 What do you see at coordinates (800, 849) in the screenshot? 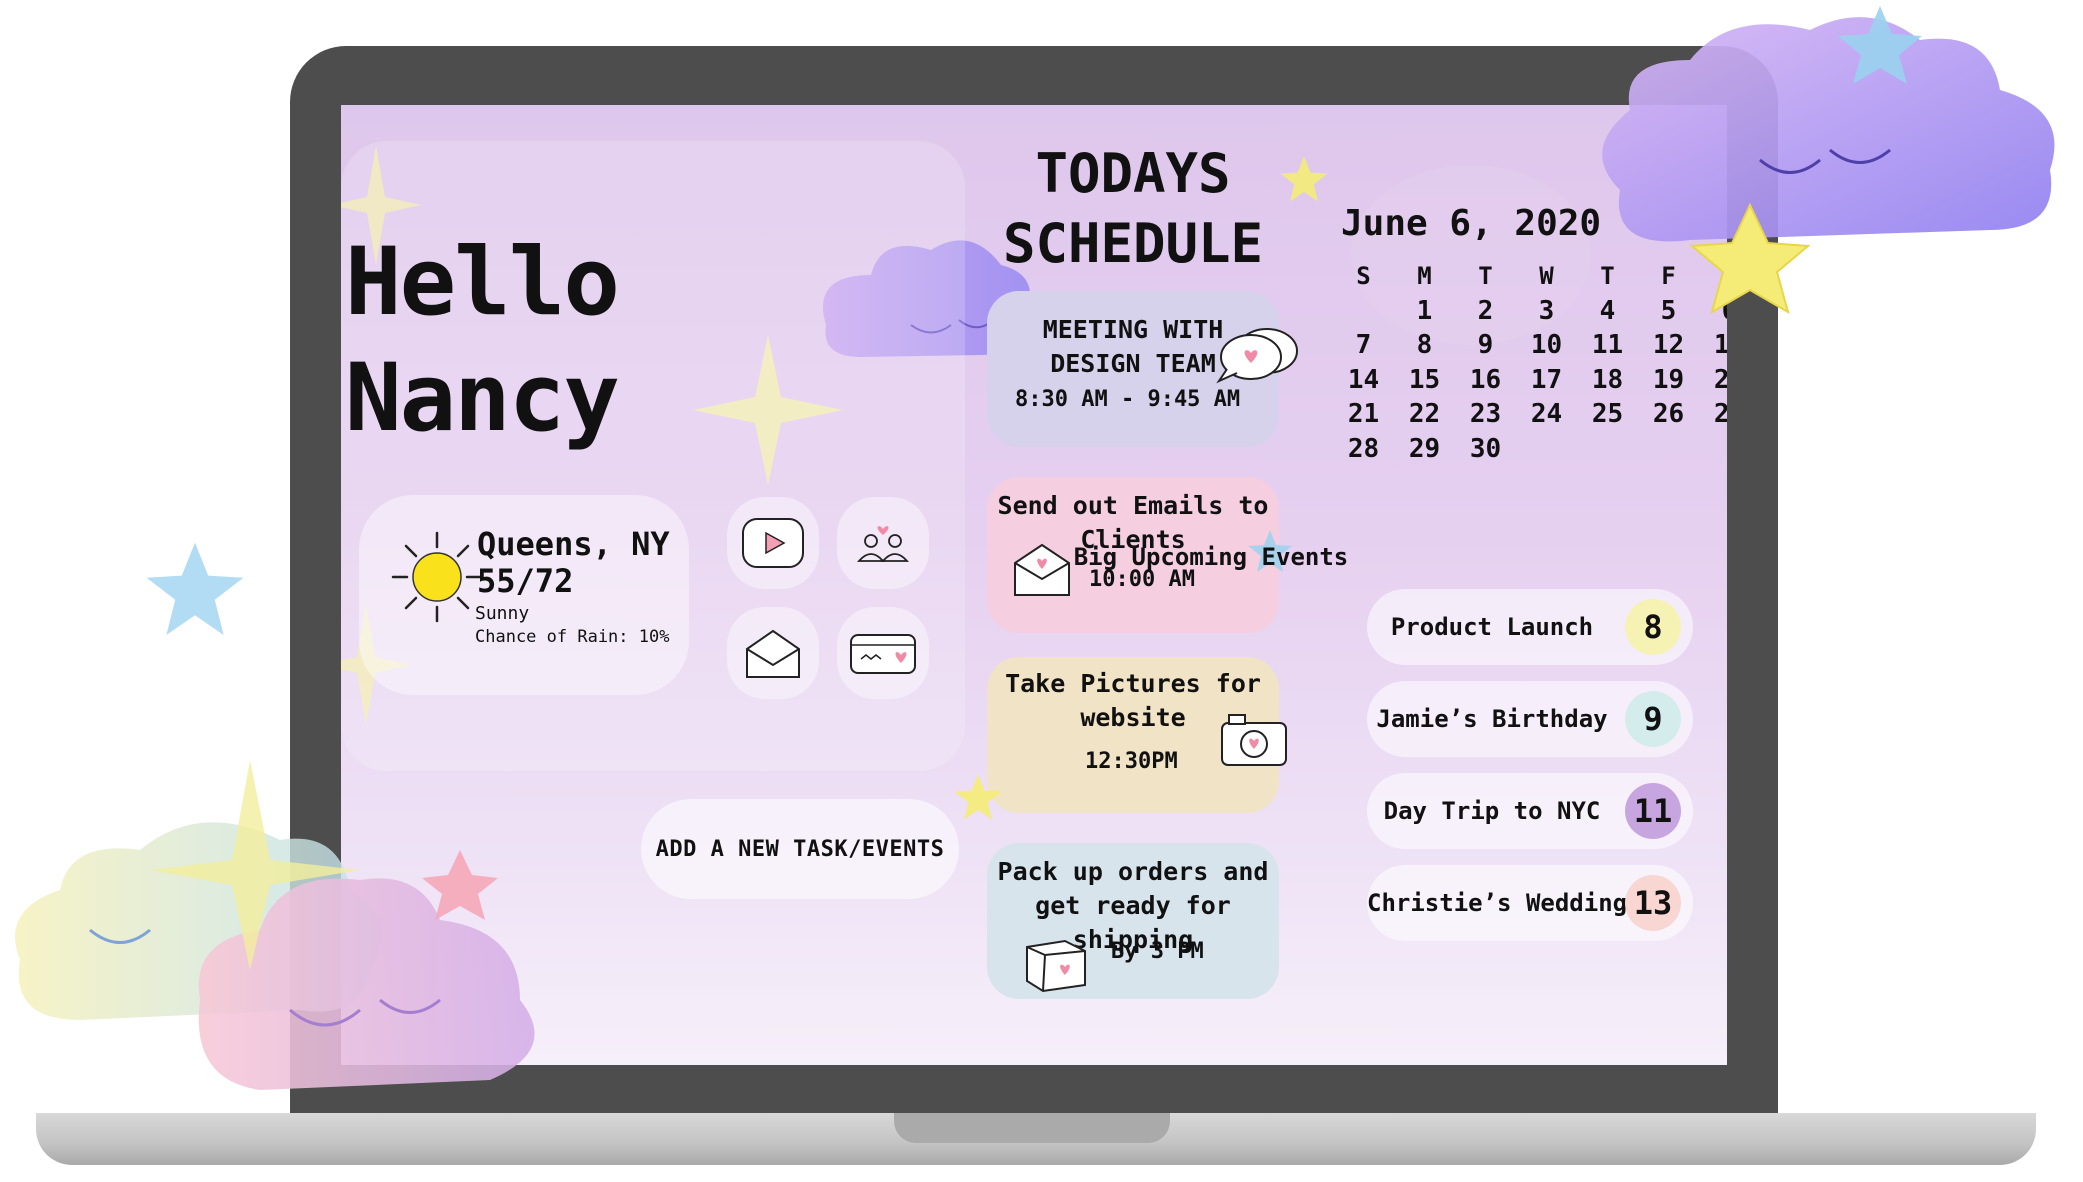
I see `add-task-button: ADD A NEW TASK/EVENTS` at bounding box center [800, 849].